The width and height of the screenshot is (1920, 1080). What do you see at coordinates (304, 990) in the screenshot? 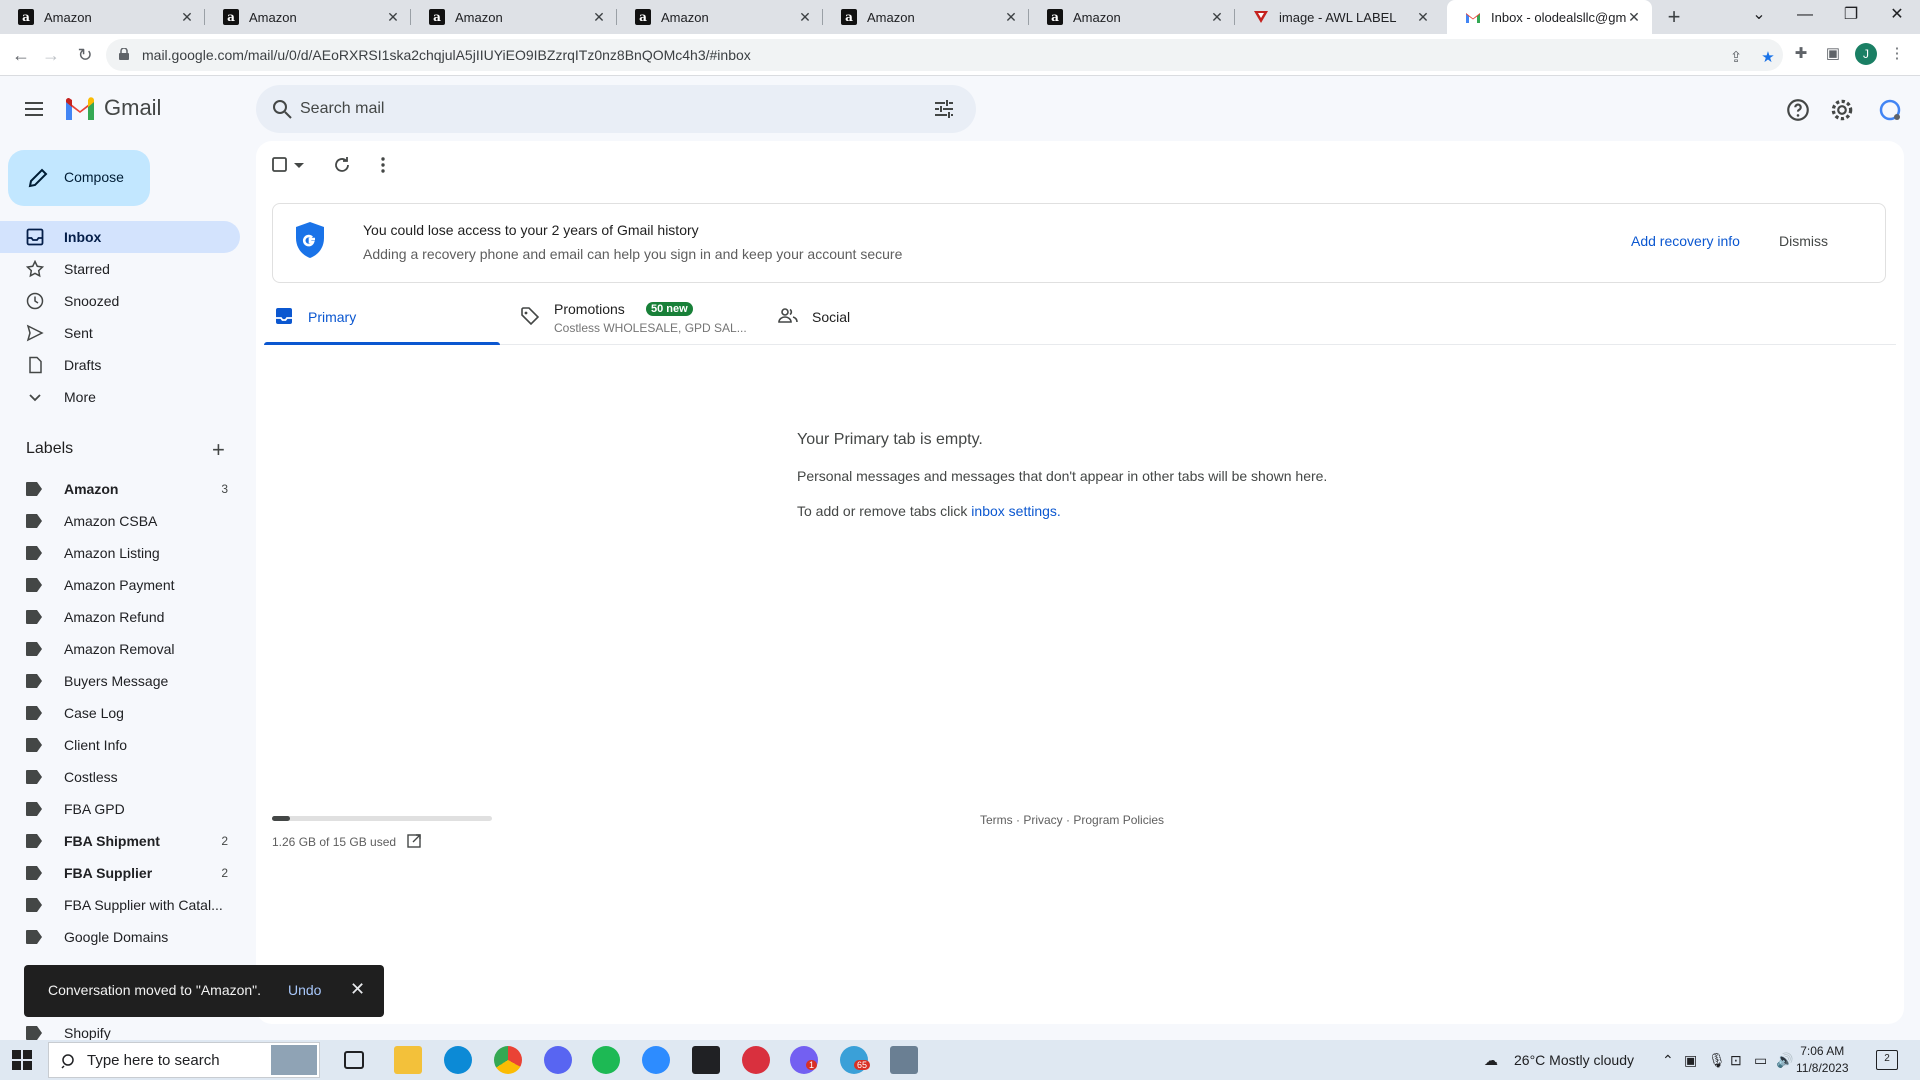
I see `undo-button: Undo` at bounding box center [304, 990].